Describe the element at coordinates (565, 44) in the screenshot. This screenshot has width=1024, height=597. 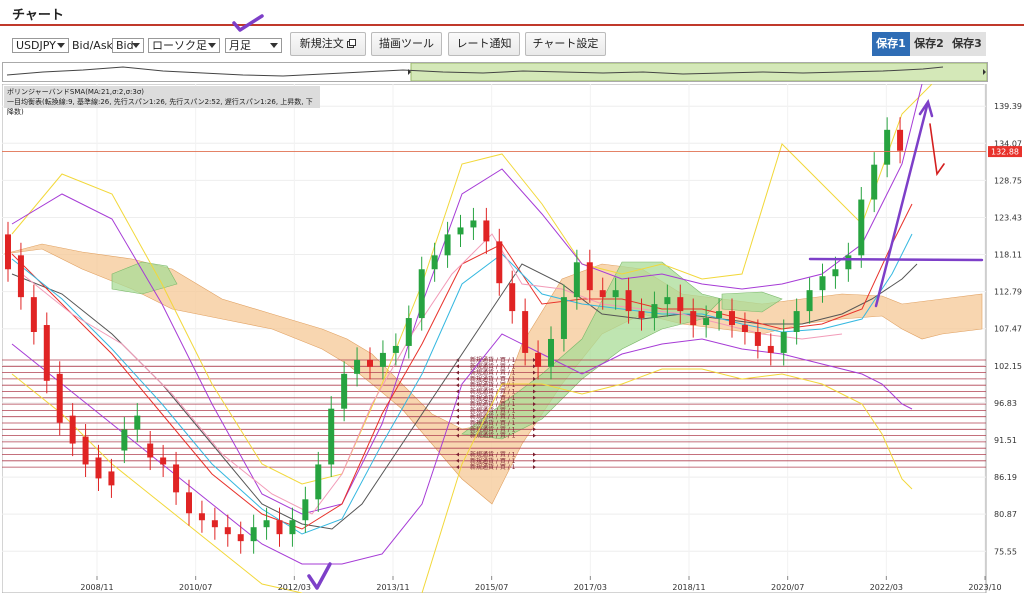
I see `chart-settings-button: チャート設定` at that location.